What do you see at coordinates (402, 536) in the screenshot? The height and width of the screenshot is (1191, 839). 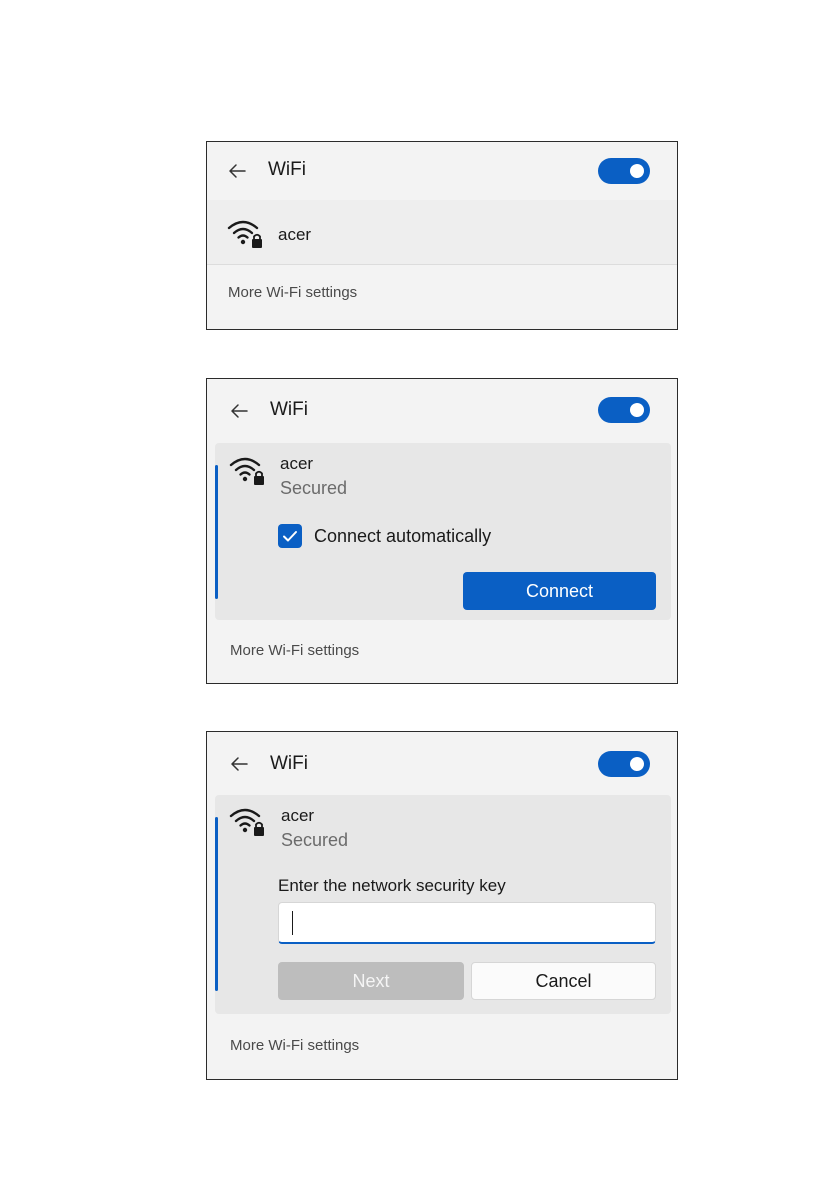 I see `connect-automatically-label: Connect automatically` at bounding box center [402, 536].